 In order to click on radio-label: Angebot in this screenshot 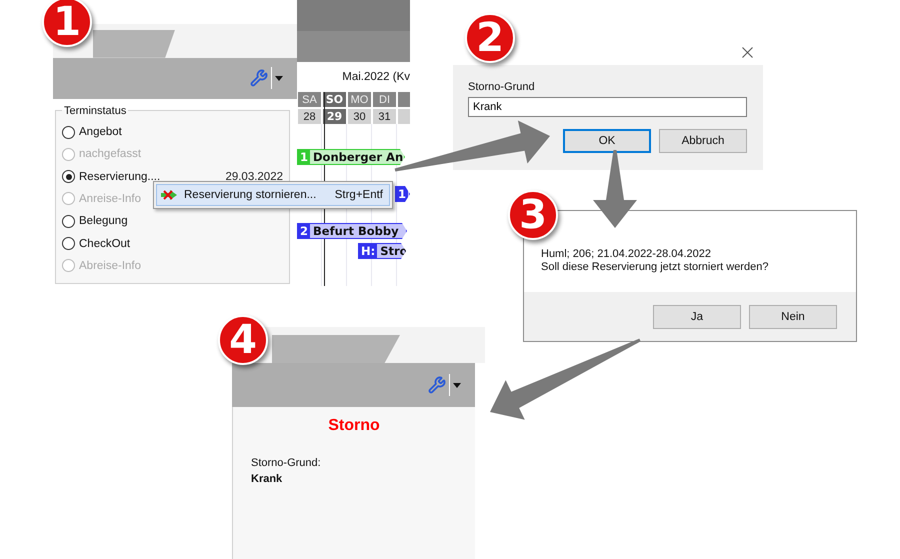, I will do `click(100, 132)`.